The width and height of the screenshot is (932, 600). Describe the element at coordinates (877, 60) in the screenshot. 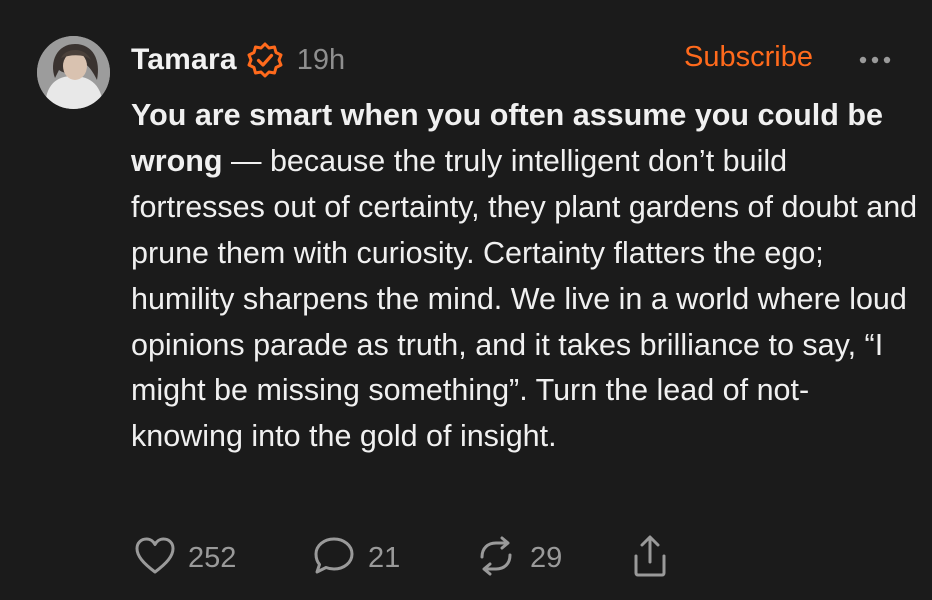

I see `more-dots-icon` at that location.